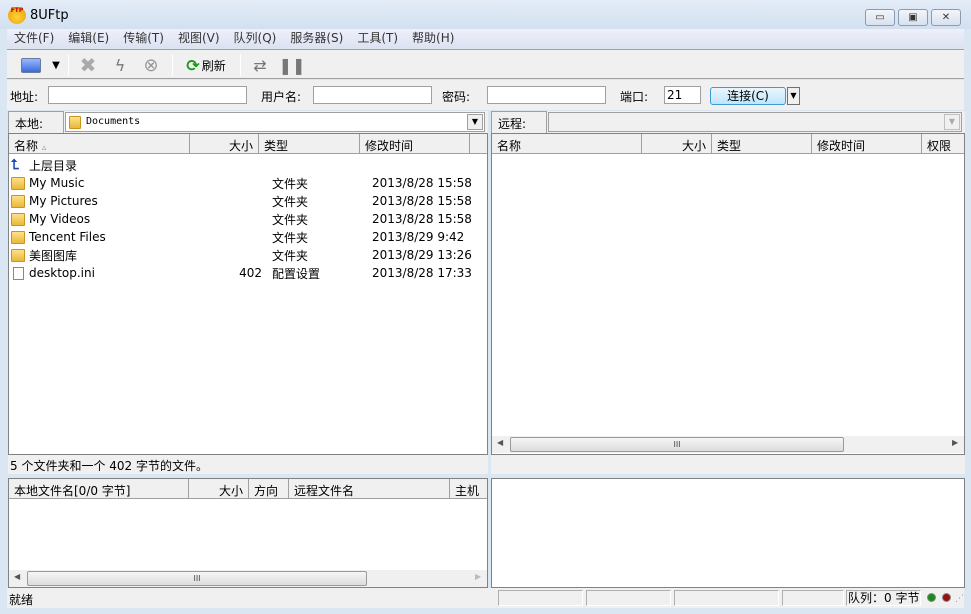 This screenshot has width=971, height=614. What do you see at coordinates (246, 255) in the screenshot?
I see `table-row: 美图图库 文件夹 2013/8/29 13:26` at bounding box center [246, 255].